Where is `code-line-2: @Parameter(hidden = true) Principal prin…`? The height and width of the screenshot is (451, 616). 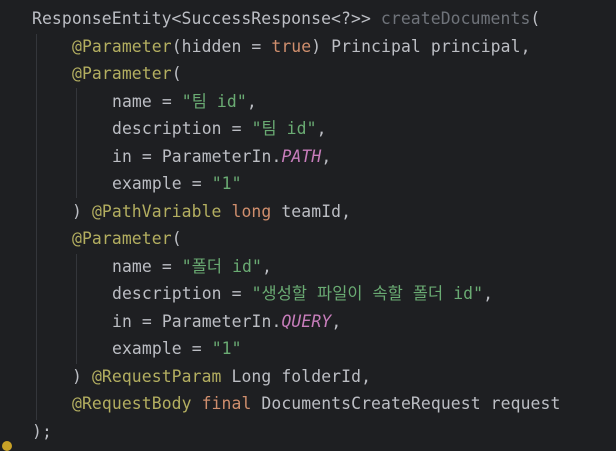 code-line-2: @Parameter(hidden = true) Principal prin… is located at coordinates (301, 47).